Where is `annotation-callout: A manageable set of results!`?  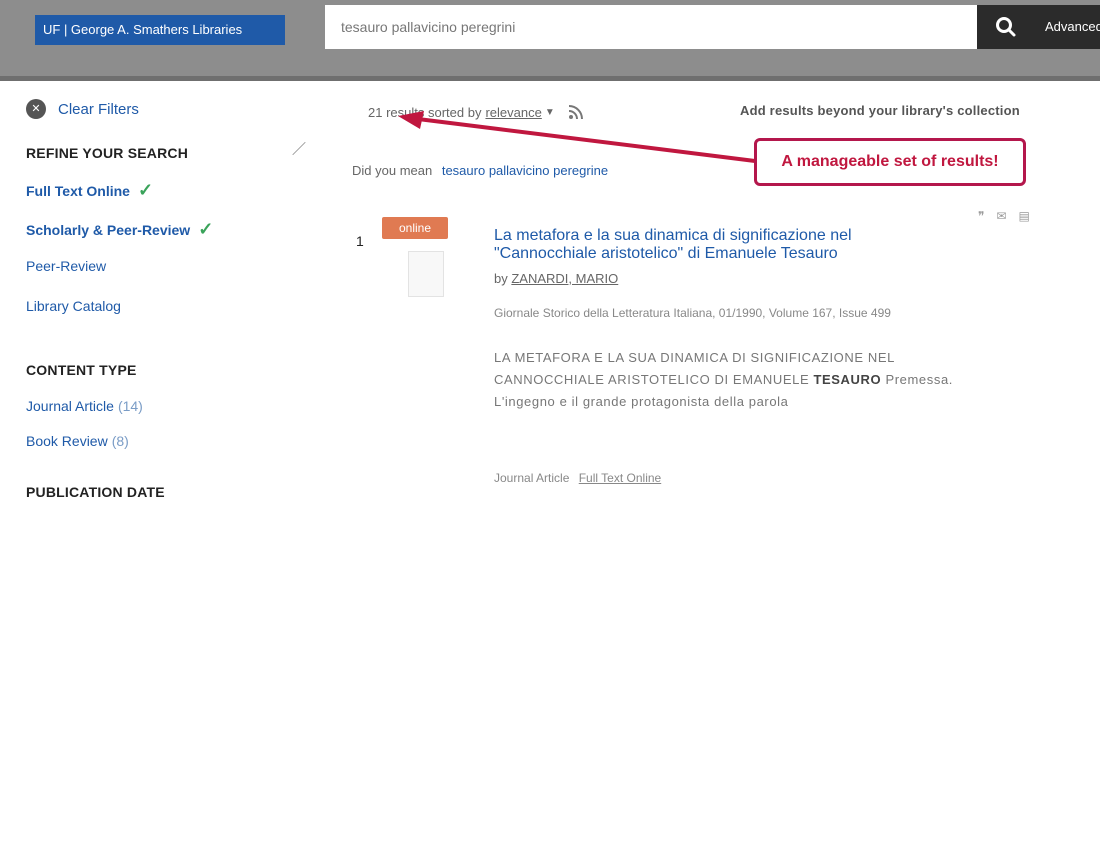 annotation-callout: A manageable set of results! is located at coordinates (890, 162).